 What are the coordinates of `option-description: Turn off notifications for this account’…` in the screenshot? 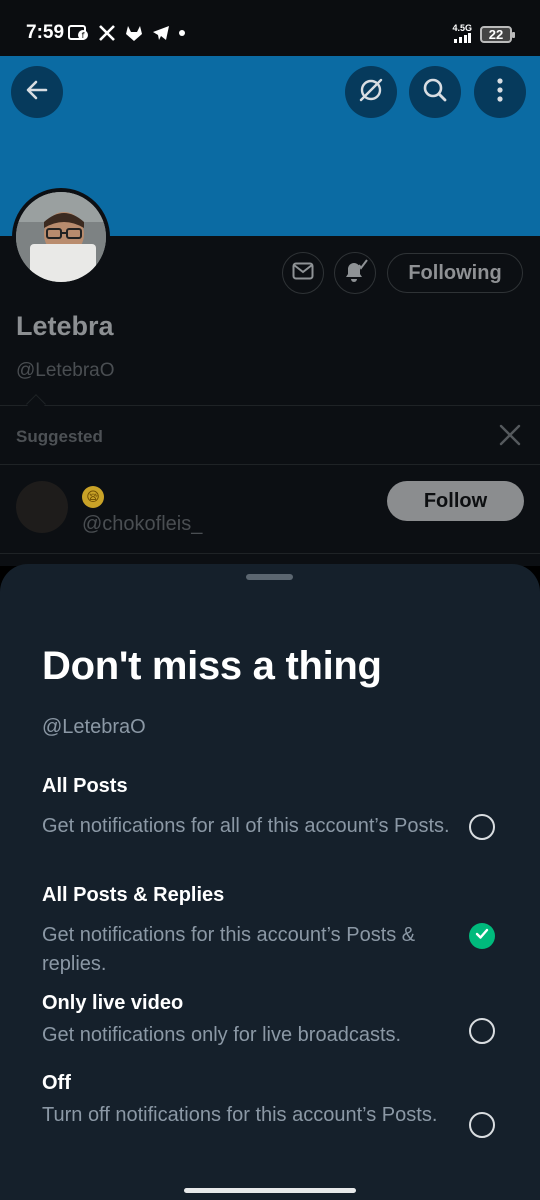 It's located at (240, 1115).